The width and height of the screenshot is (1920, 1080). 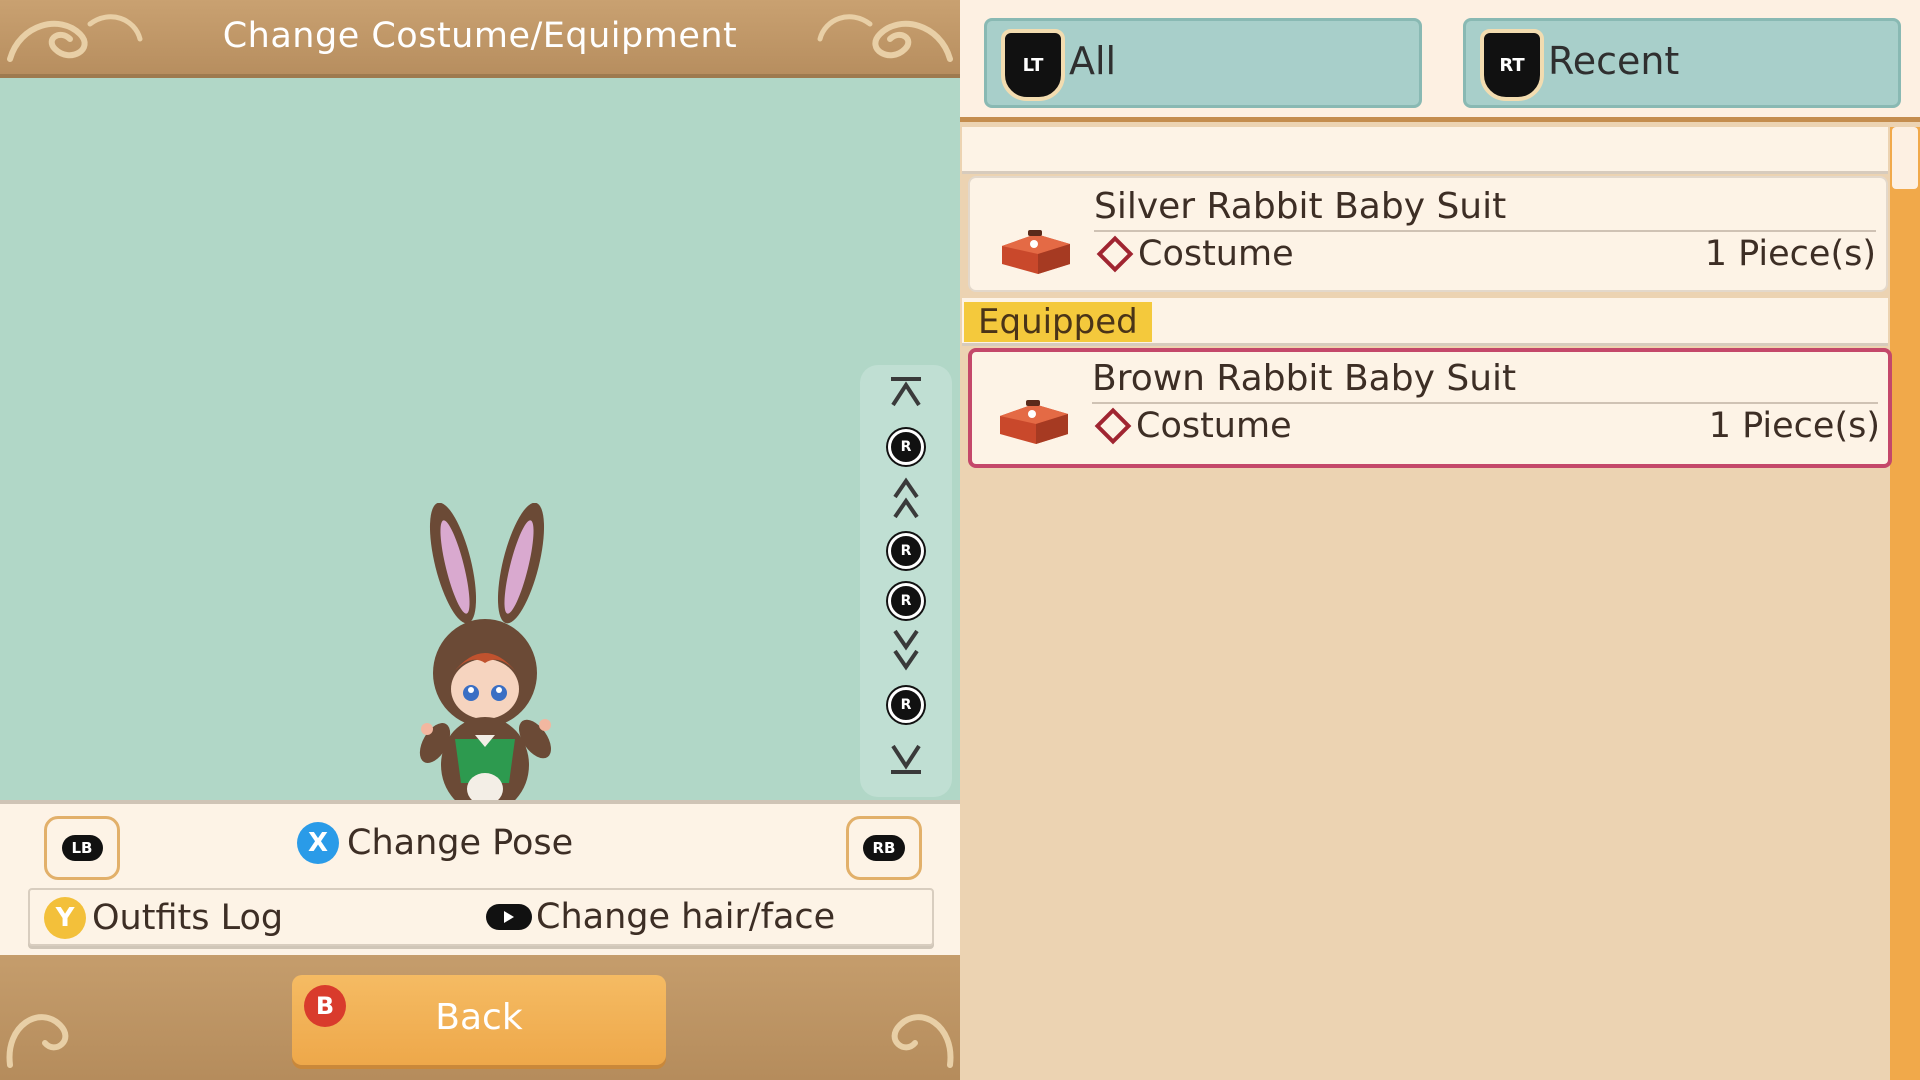 I want to click on equipped-badge: Equipped, so click(x=1058, y=322).